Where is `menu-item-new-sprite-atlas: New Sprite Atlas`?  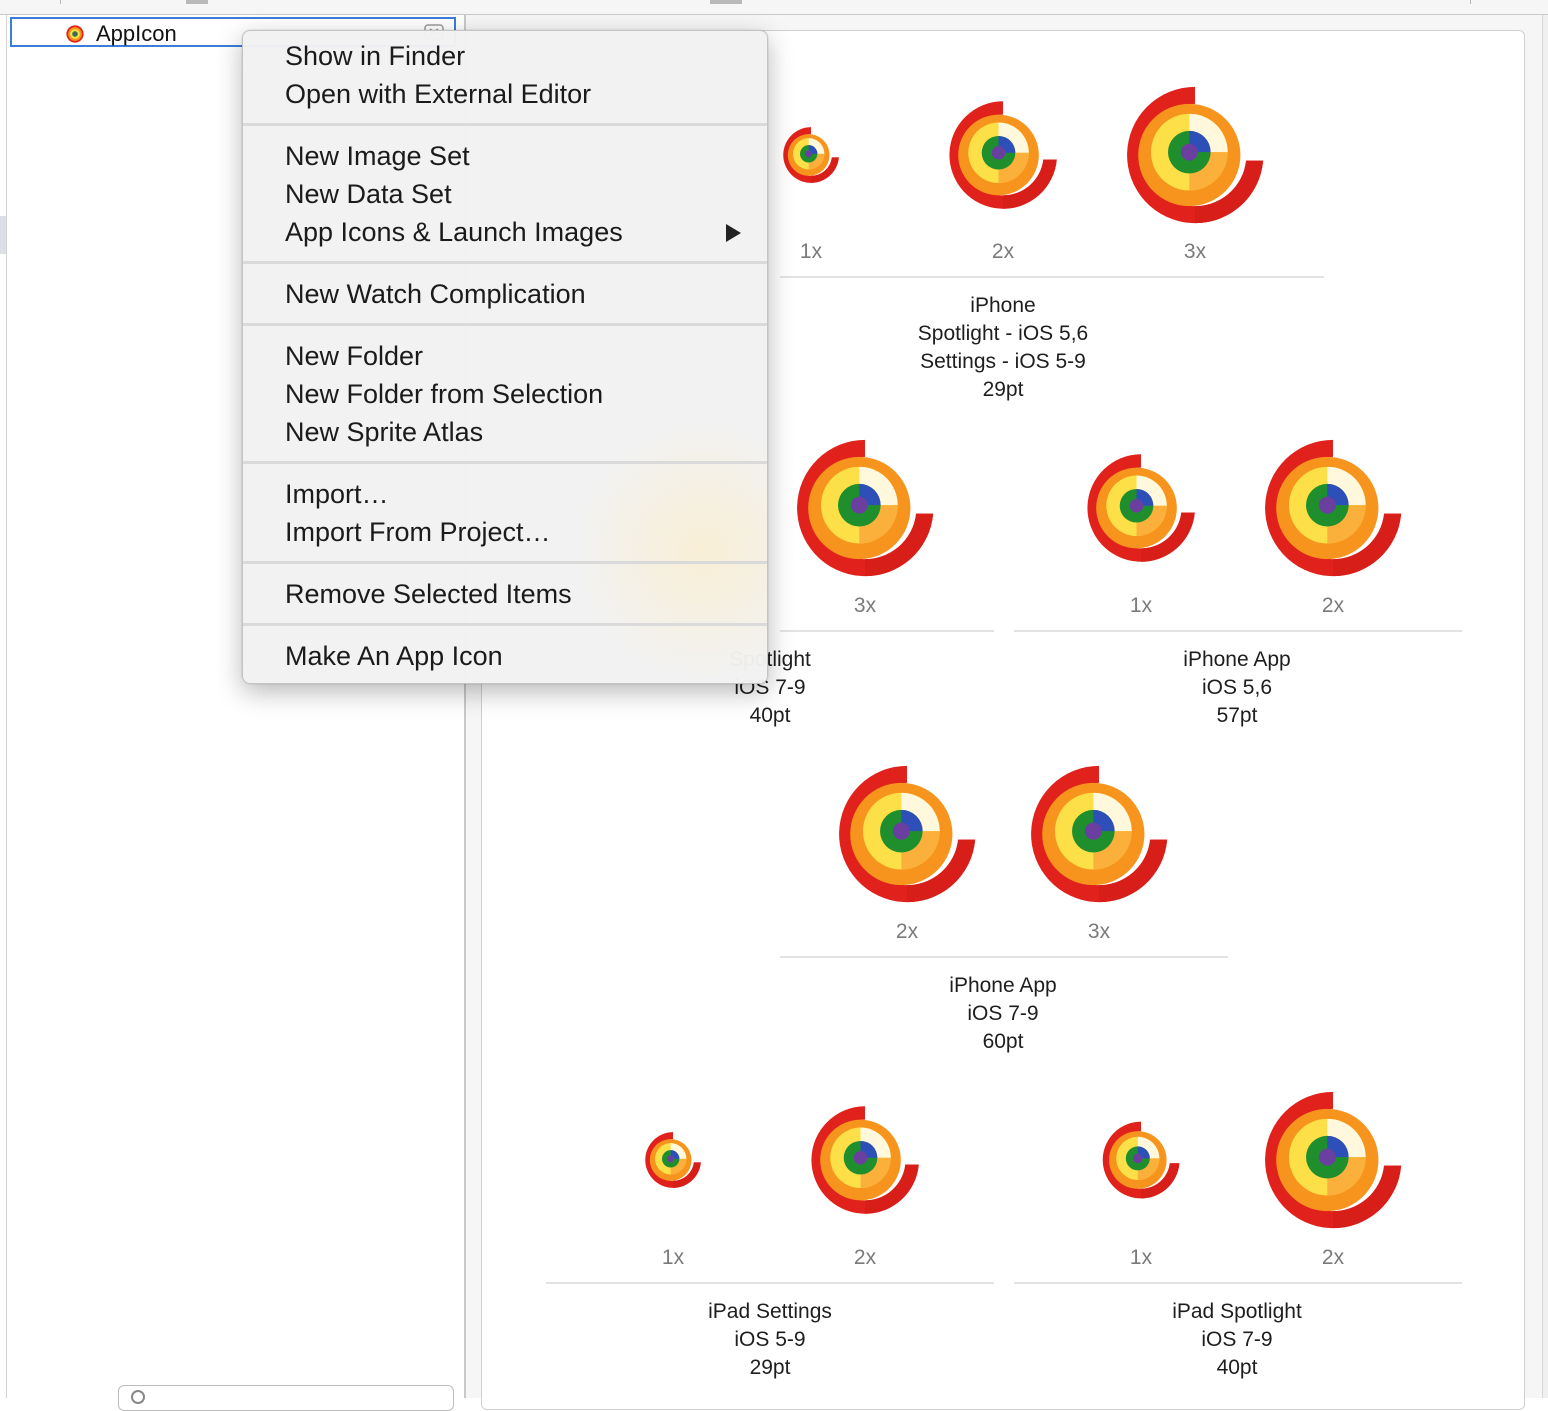 menu-item-new-sprite-atlas: New Sprite Atlas is located at coordinates (505, 432).